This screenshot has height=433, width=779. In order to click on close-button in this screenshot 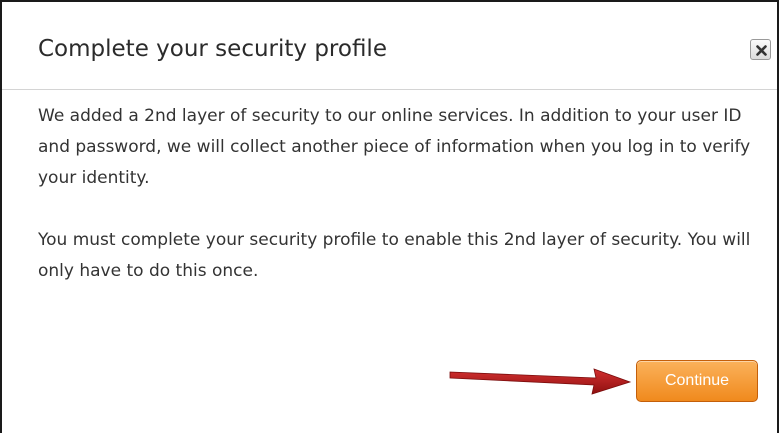, I will do `click(760, 49)`.